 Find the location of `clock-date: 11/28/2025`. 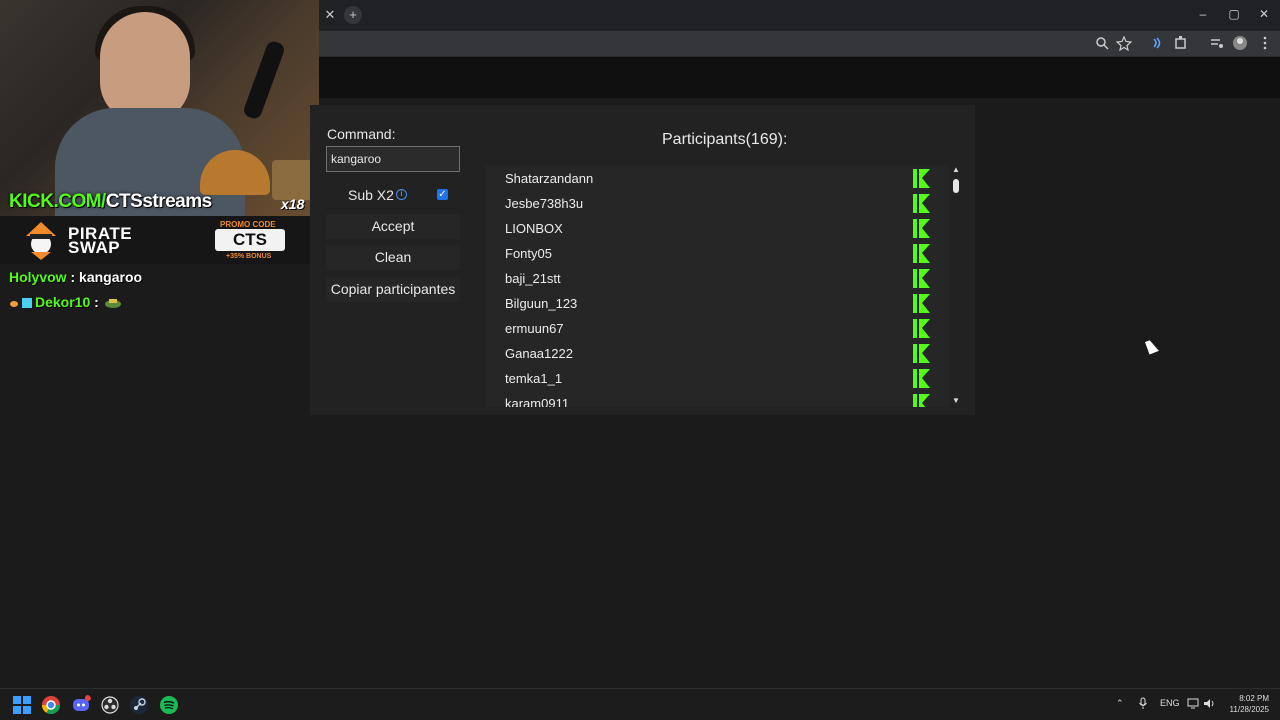

clock-date: 11/28/2025 is located at coordinates (1249, 709).